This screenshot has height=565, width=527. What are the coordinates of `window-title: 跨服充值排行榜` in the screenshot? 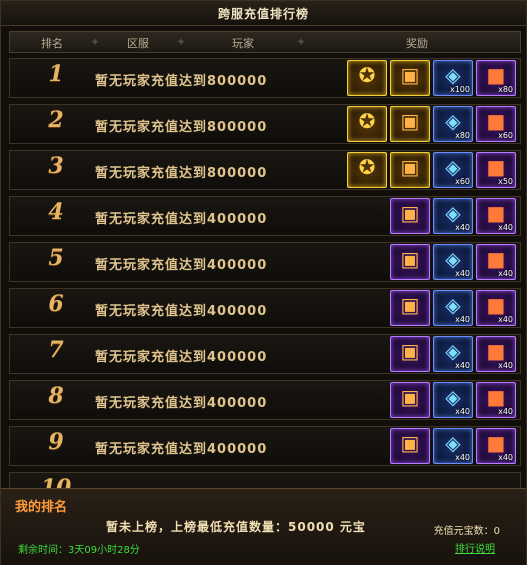 It's located at (263, 14).